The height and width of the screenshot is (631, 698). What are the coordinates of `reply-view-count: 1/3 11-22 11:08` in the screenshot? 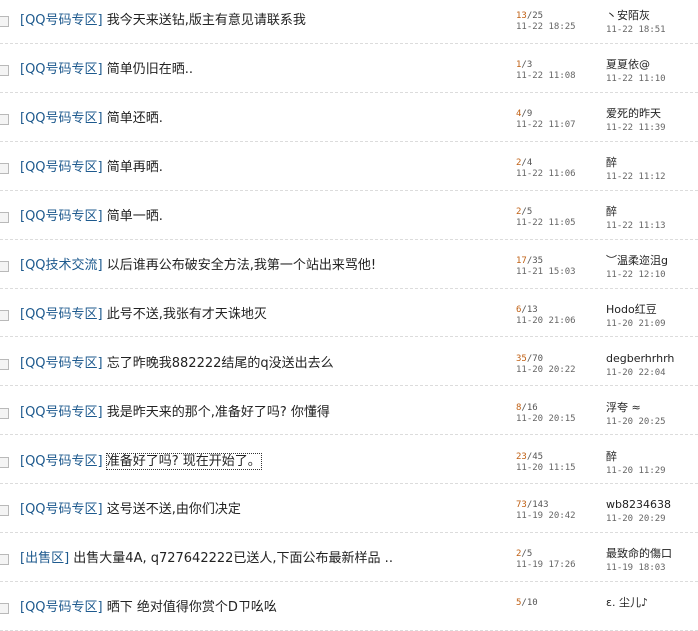 It's located at (546, 71).